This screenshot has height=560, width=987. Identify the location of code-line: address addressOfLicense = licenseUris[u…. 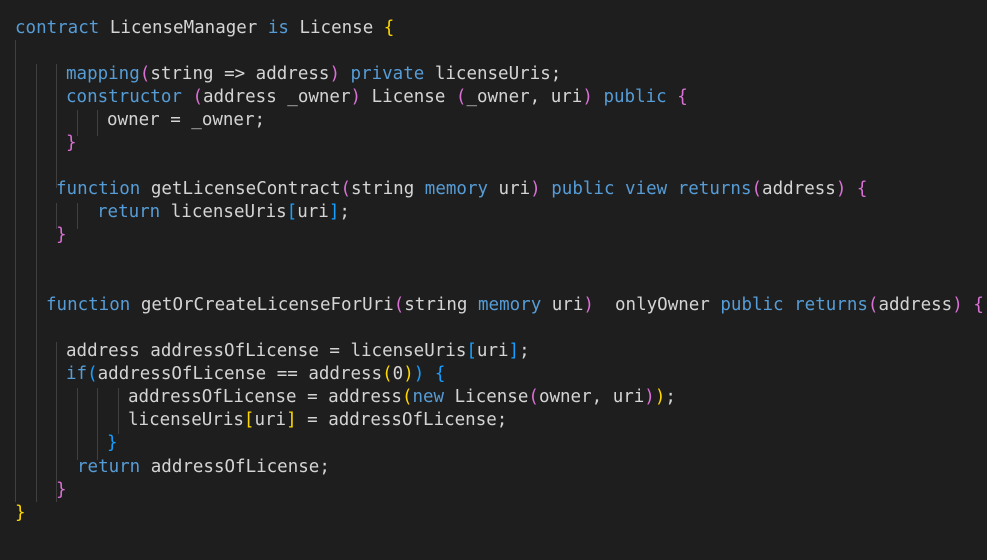
(298, 351).